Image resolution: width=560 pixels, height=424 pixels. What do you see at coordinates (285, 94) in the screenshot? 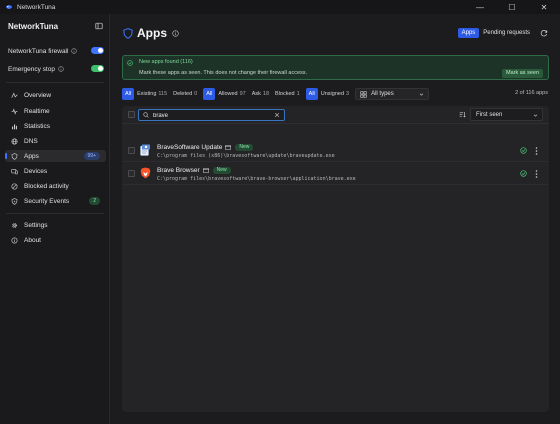
I see `filter-label: Blocked` at bounding box center [285, 94].